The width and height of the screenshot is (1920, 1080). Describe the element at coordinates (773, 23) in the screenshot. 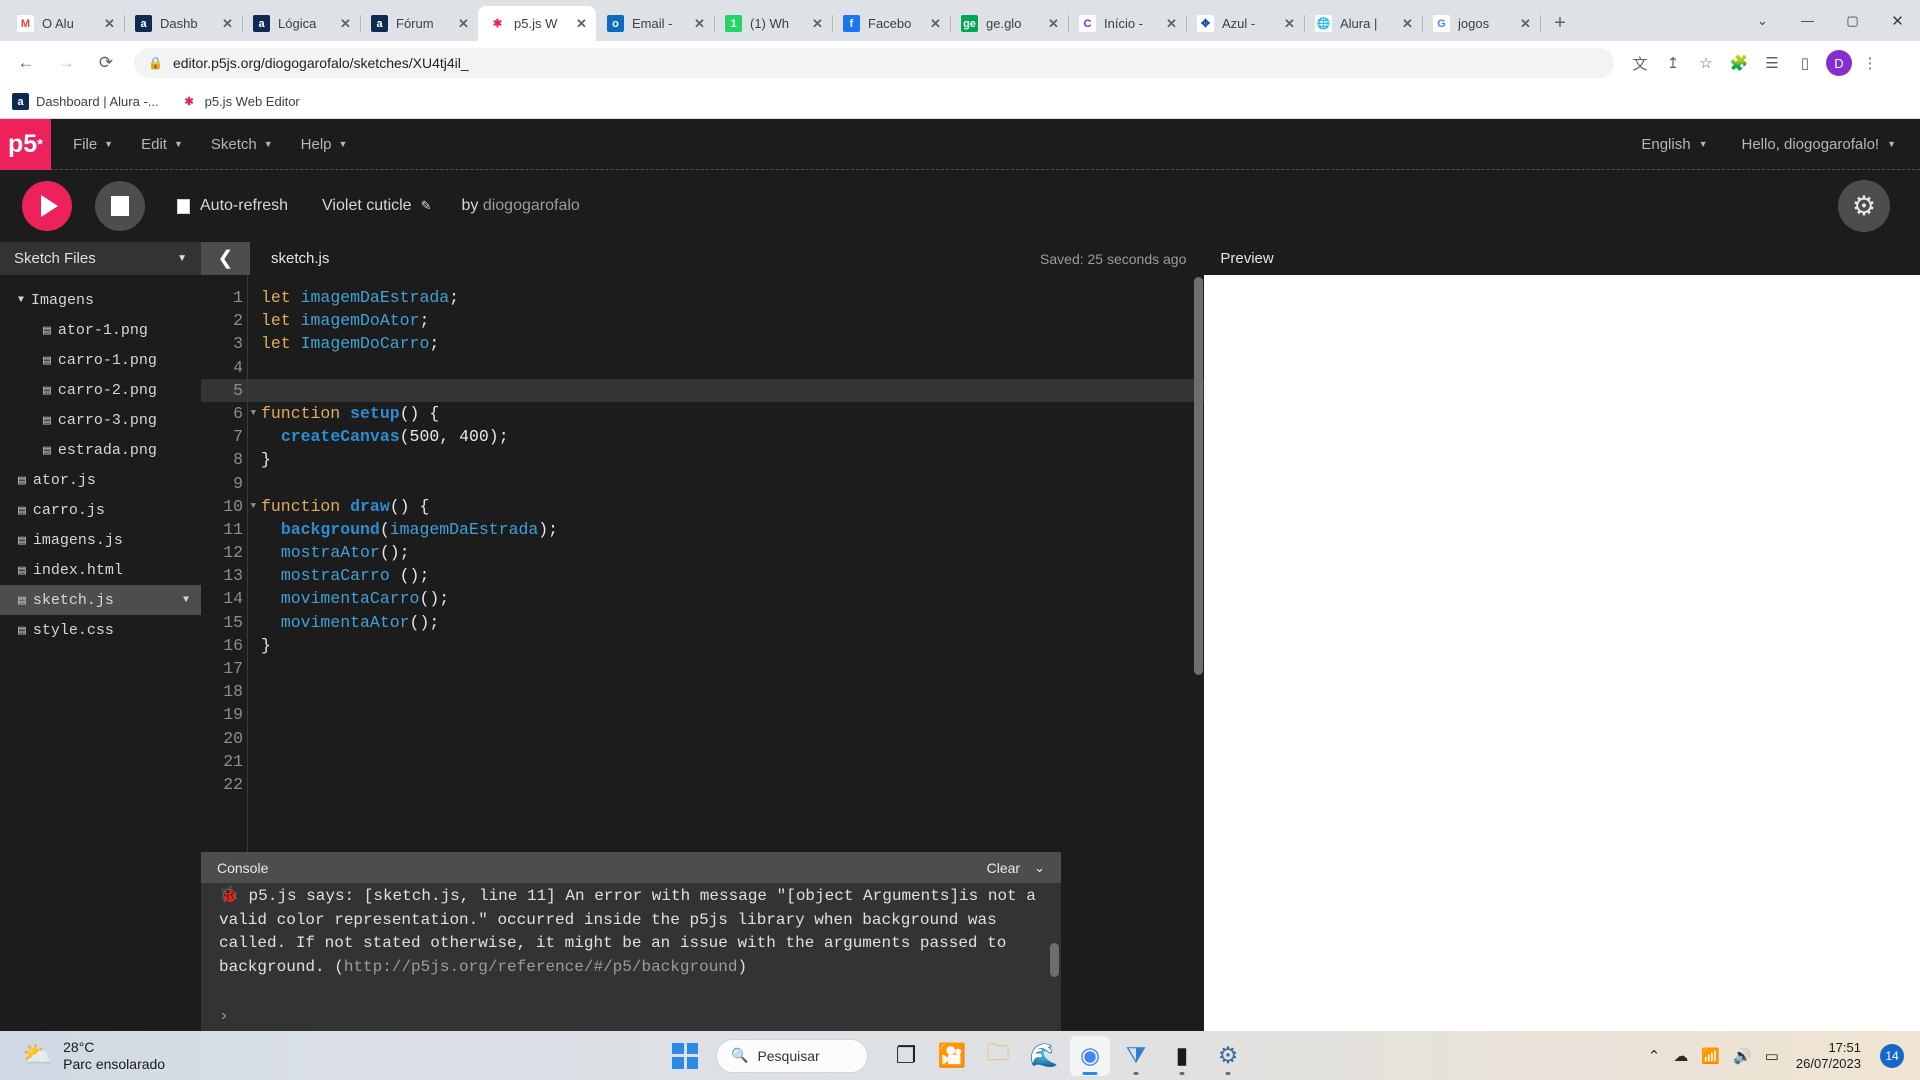

I see `browser-tab: 1 (1) Wh ✕` at that location.